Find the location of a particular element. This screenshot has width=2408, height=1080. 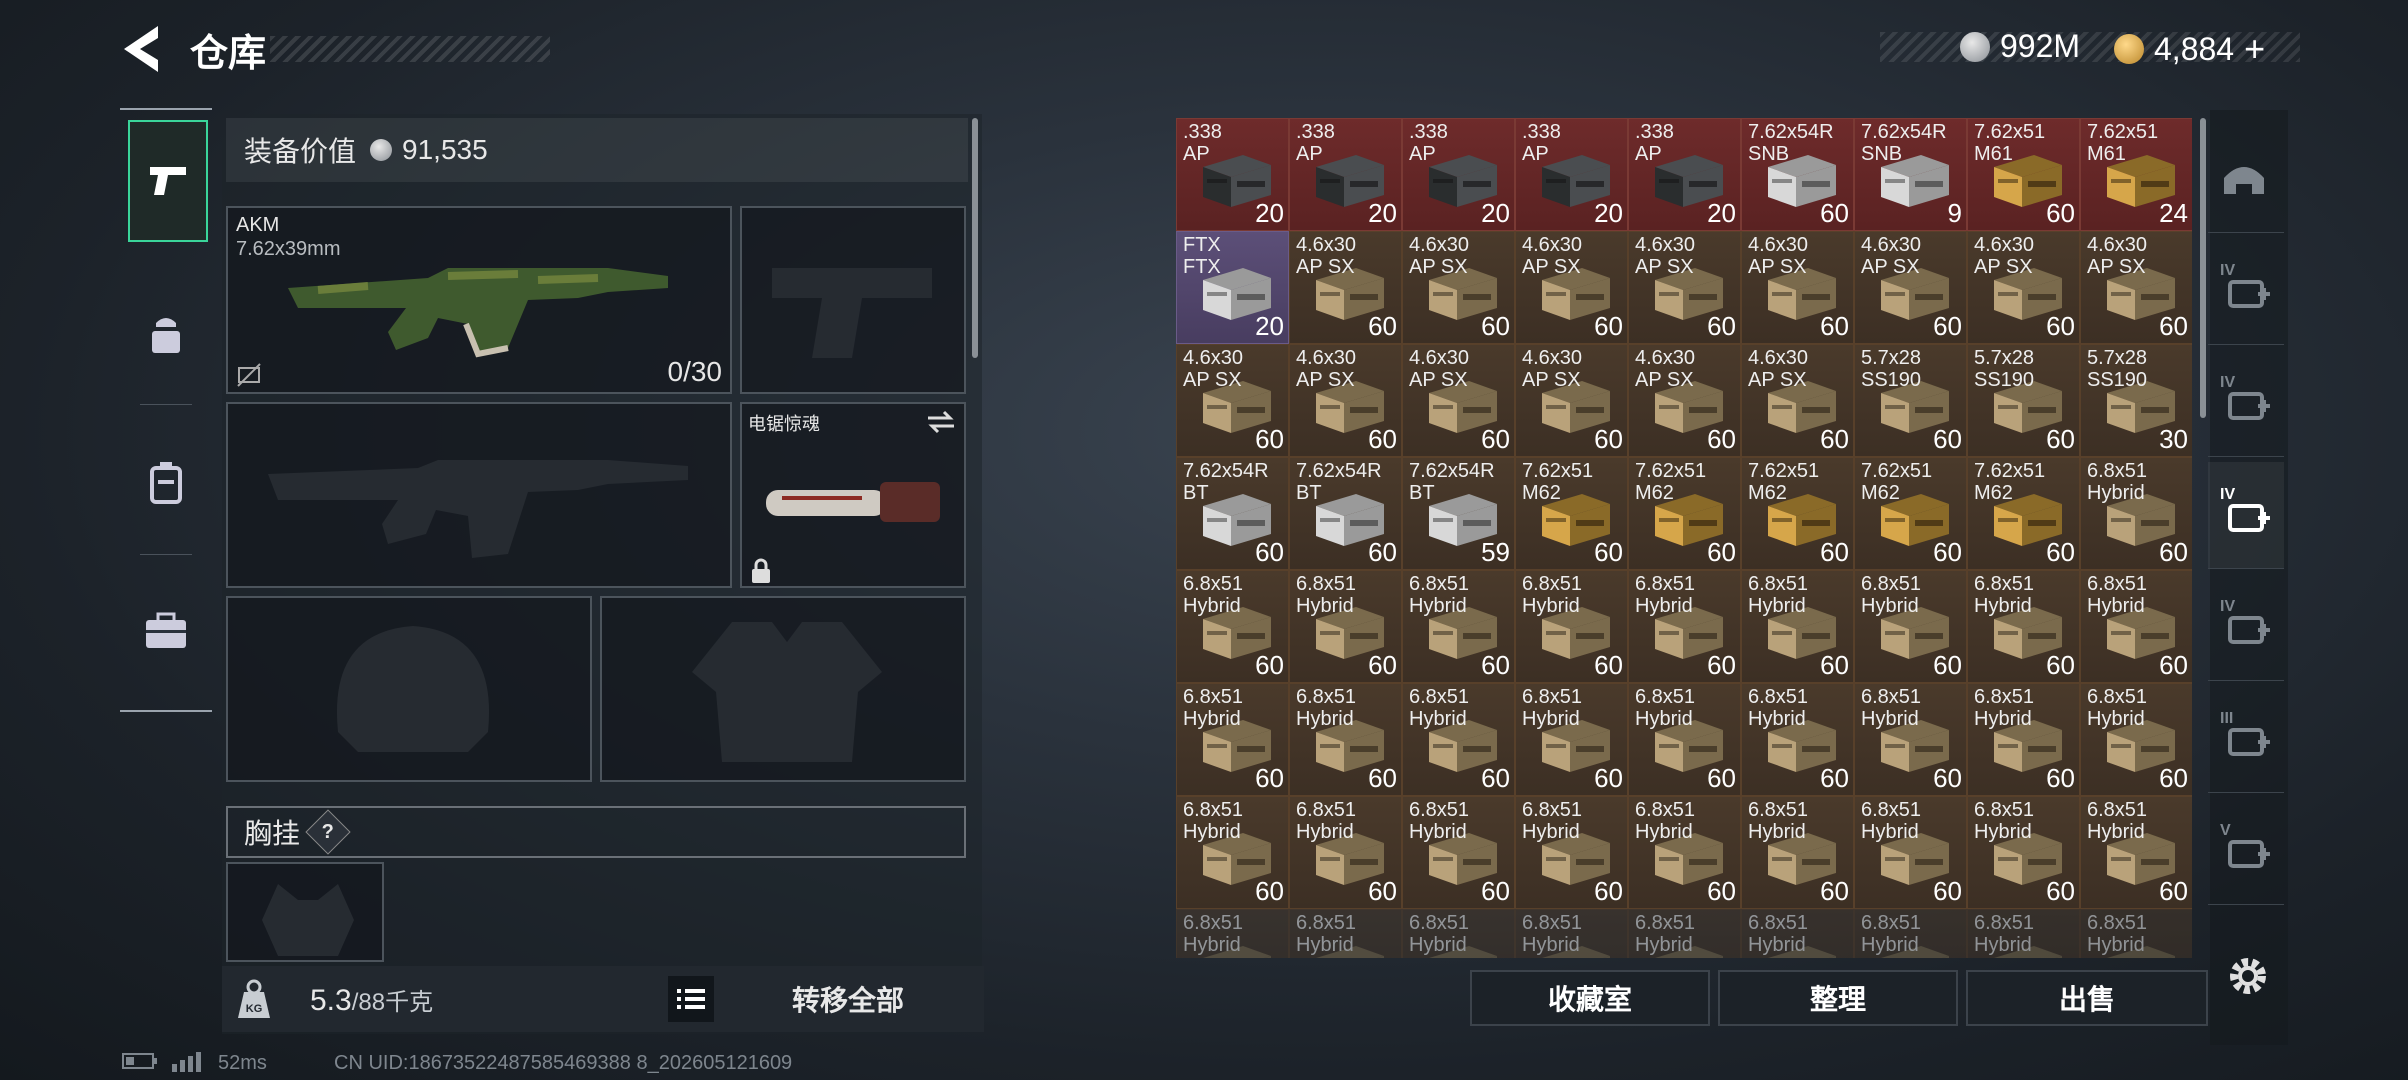

inventory-item: 7.62x54R SNB 9 is located at coordinates (1910, 174).